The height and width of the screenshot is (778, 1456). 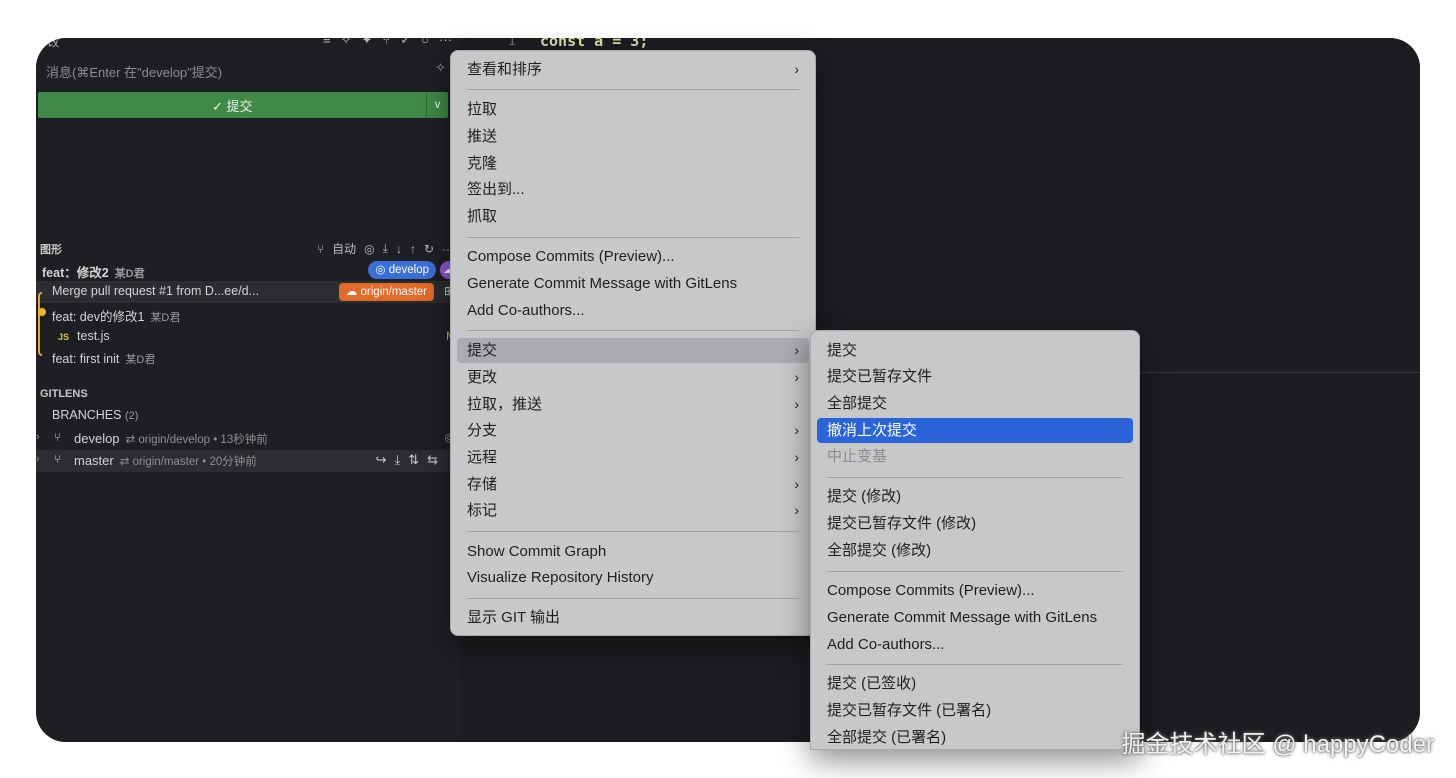 I want to click on menu-item-pull-push: 拉取，推送 ›, so click(x=633, y=404).